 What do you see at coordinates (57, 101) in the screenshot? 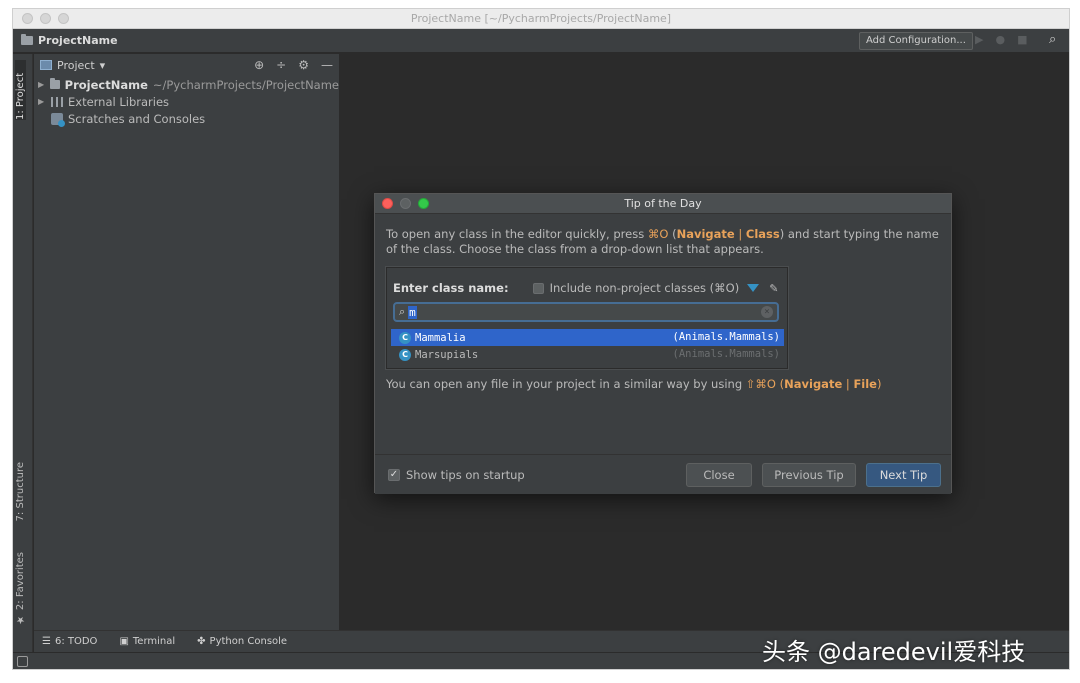
I see `library-icon` at bounding box center [57, 101].